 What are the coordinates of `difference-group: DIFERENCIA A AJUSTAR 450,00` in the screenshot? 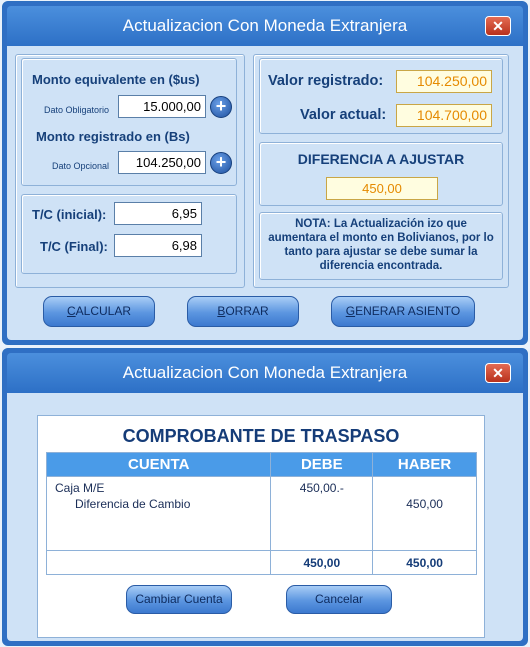 It's located at (381, 174).